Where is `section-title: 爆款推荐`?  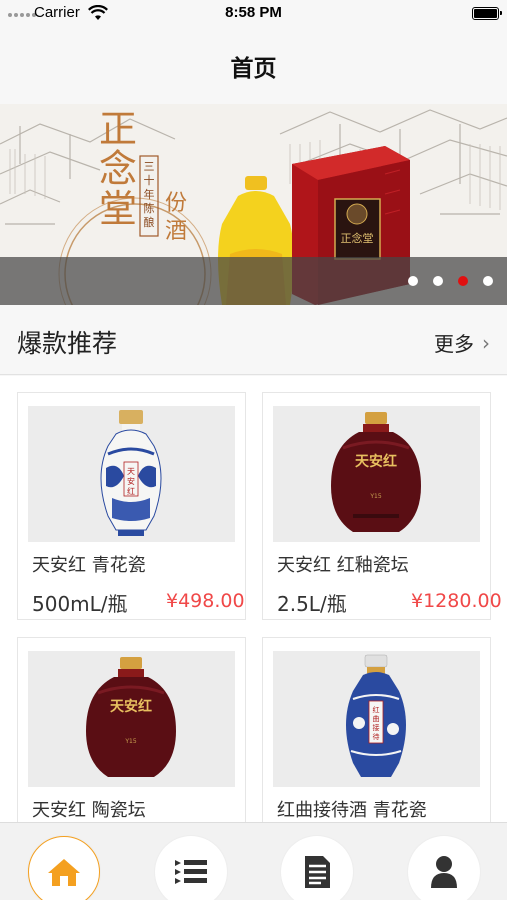 section-title: 爆款推荐 is located at coordinates (67, 343).